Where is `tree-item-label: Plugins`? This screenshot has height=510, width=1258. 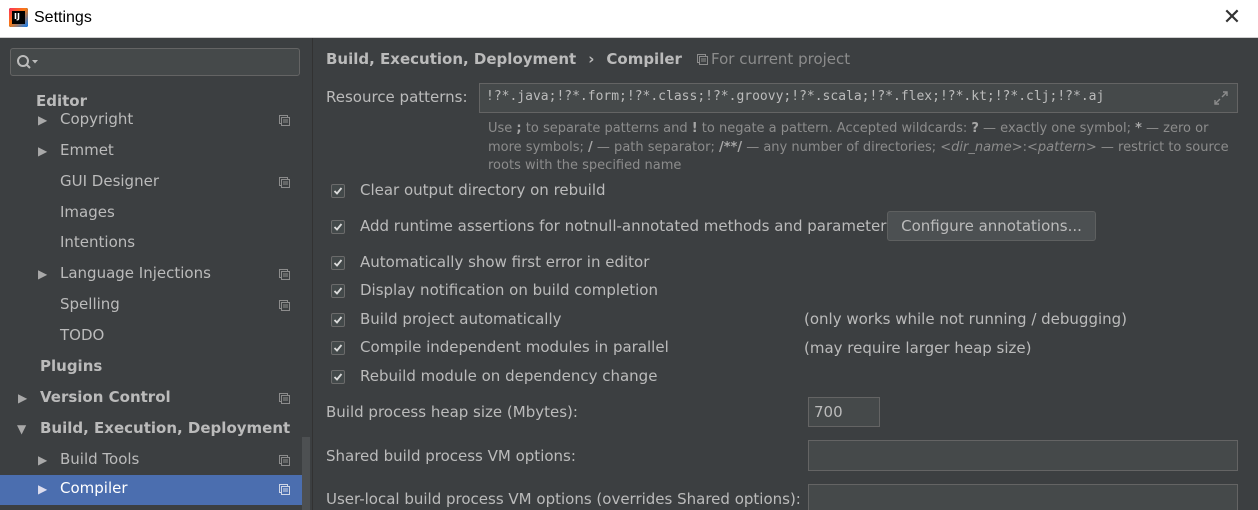
tree-item-label: Plugins is located at coordinates (71, 366).